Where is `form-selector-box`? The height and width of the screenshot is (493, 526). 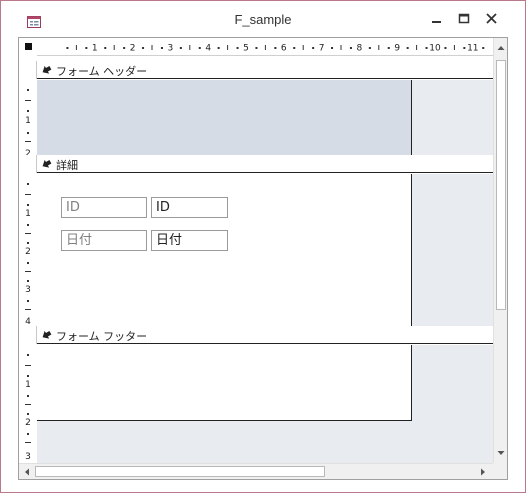 form-selector-box is located at coordinates (28, 46).